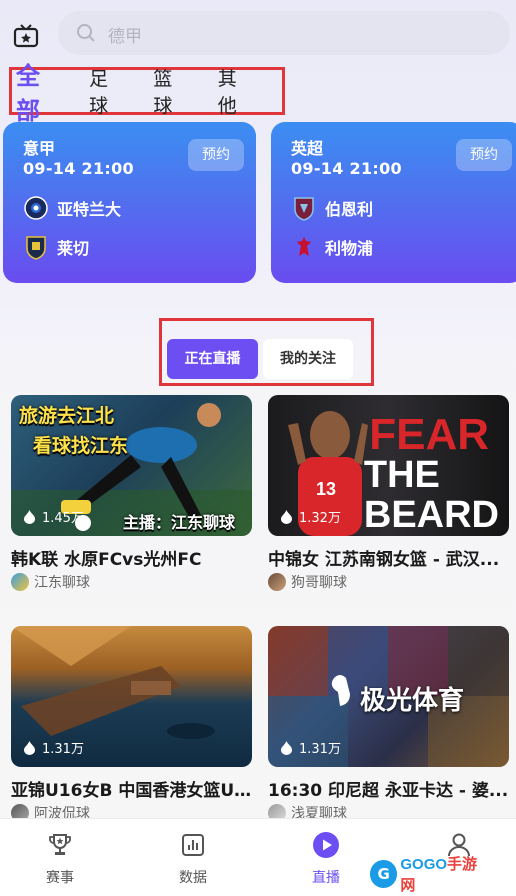  What do you see at coordinates (125, 37) in the screenshot?
I see `search-placeholder: 德甲` at bounding box center [125, 37].